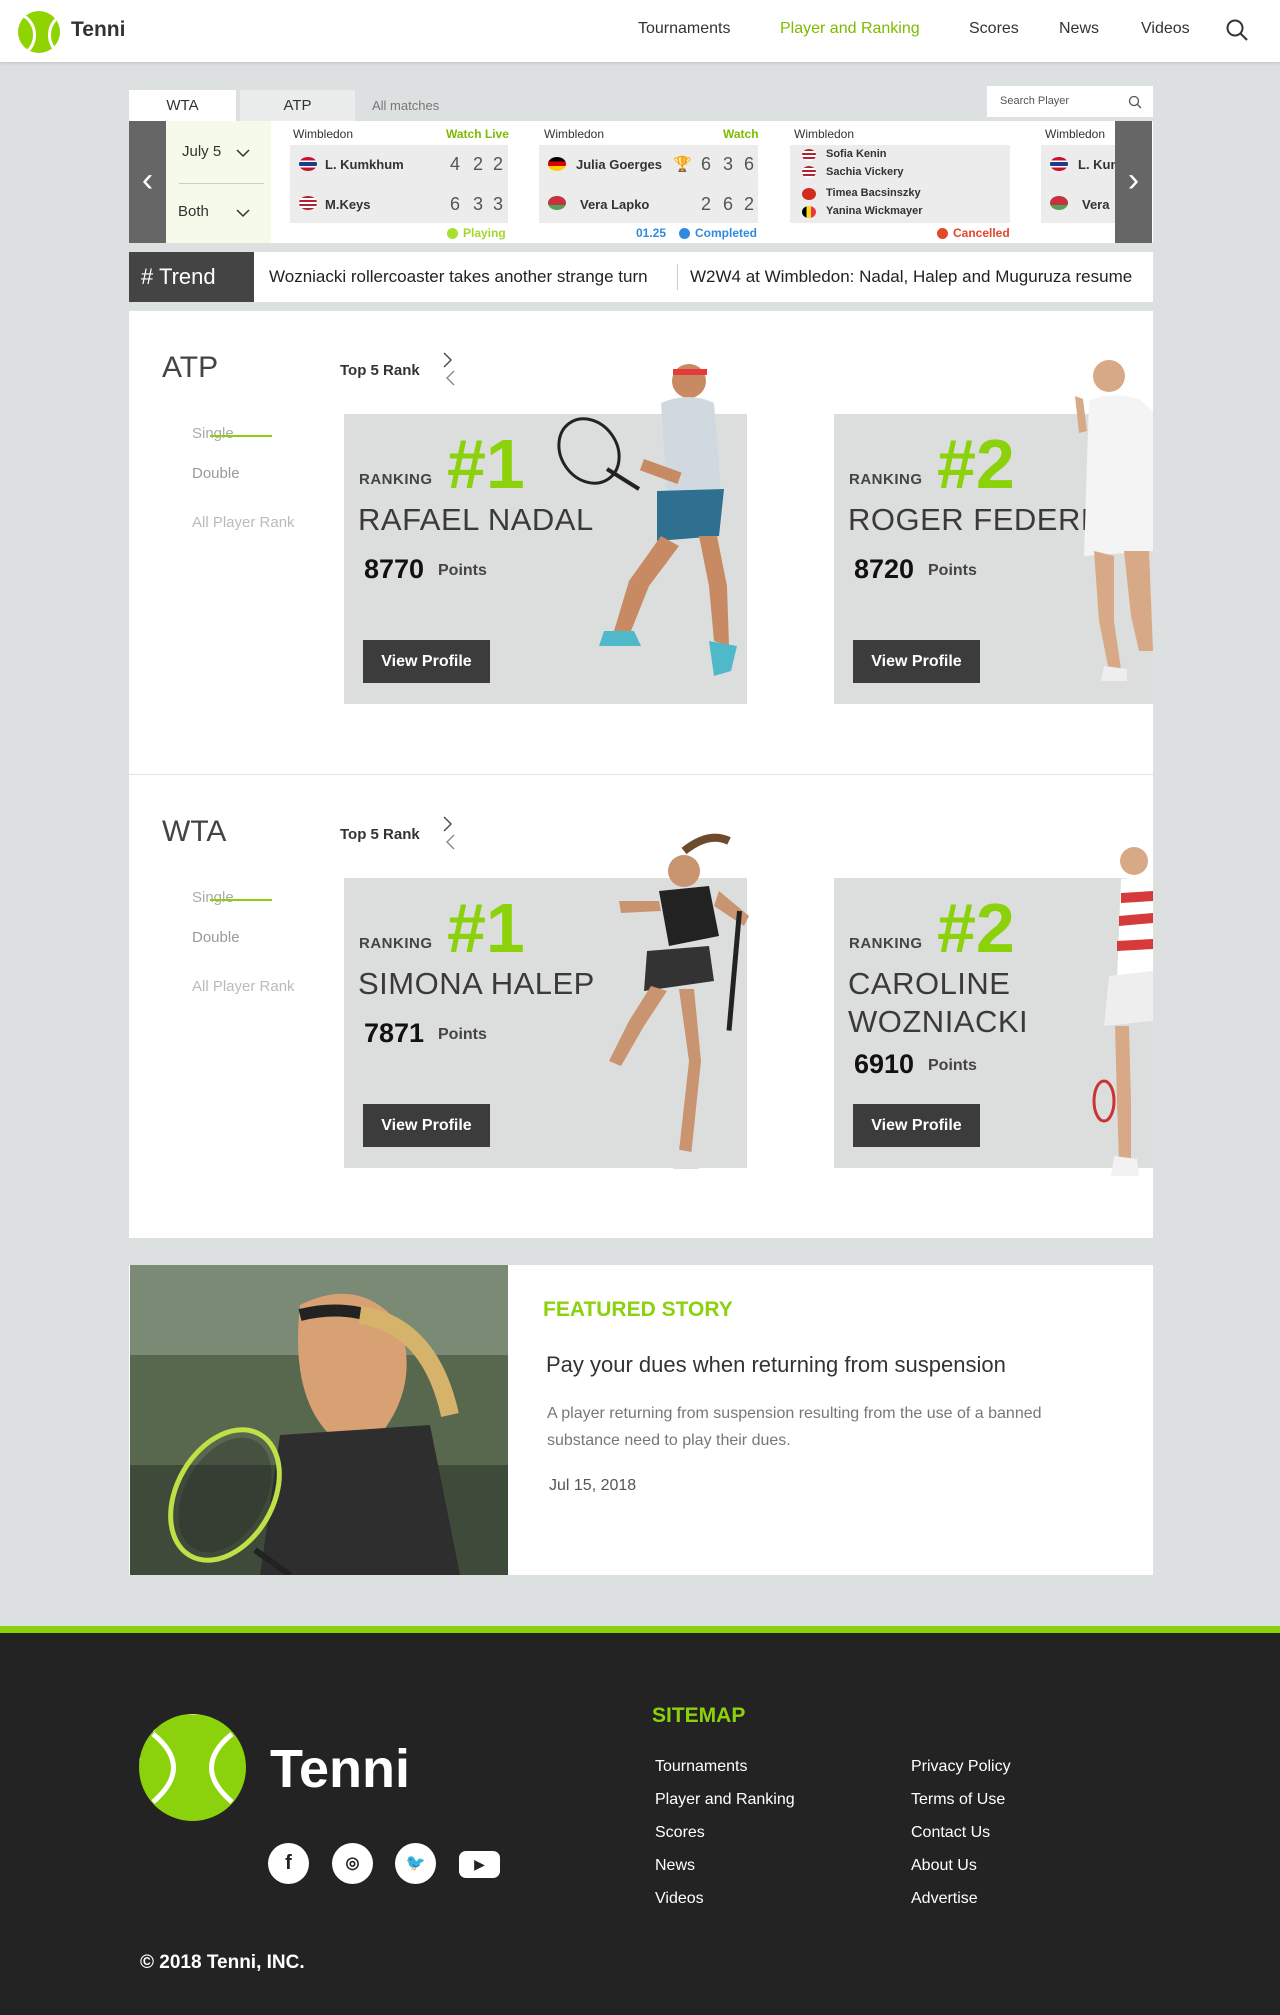 The width and height of the screenshot is (1280, 2015). I want to click on player-name: Yanina Wickmayer, so click(874, 211).